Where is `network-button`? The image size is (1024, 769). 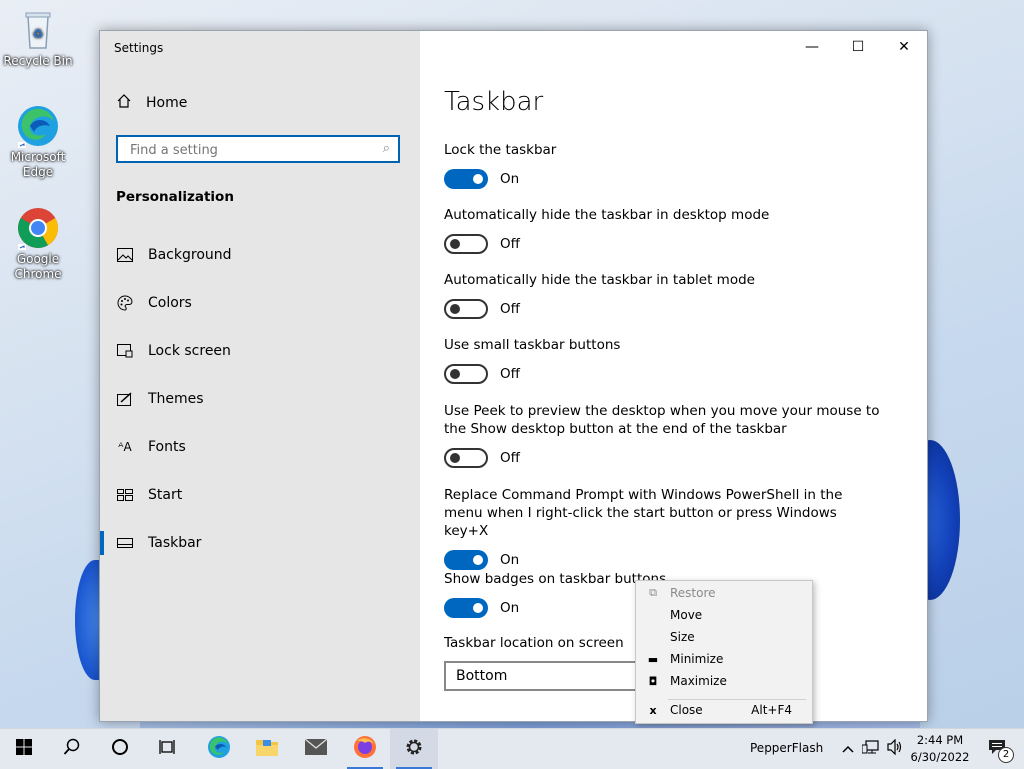
network-button is located at coordinates (871, 749).